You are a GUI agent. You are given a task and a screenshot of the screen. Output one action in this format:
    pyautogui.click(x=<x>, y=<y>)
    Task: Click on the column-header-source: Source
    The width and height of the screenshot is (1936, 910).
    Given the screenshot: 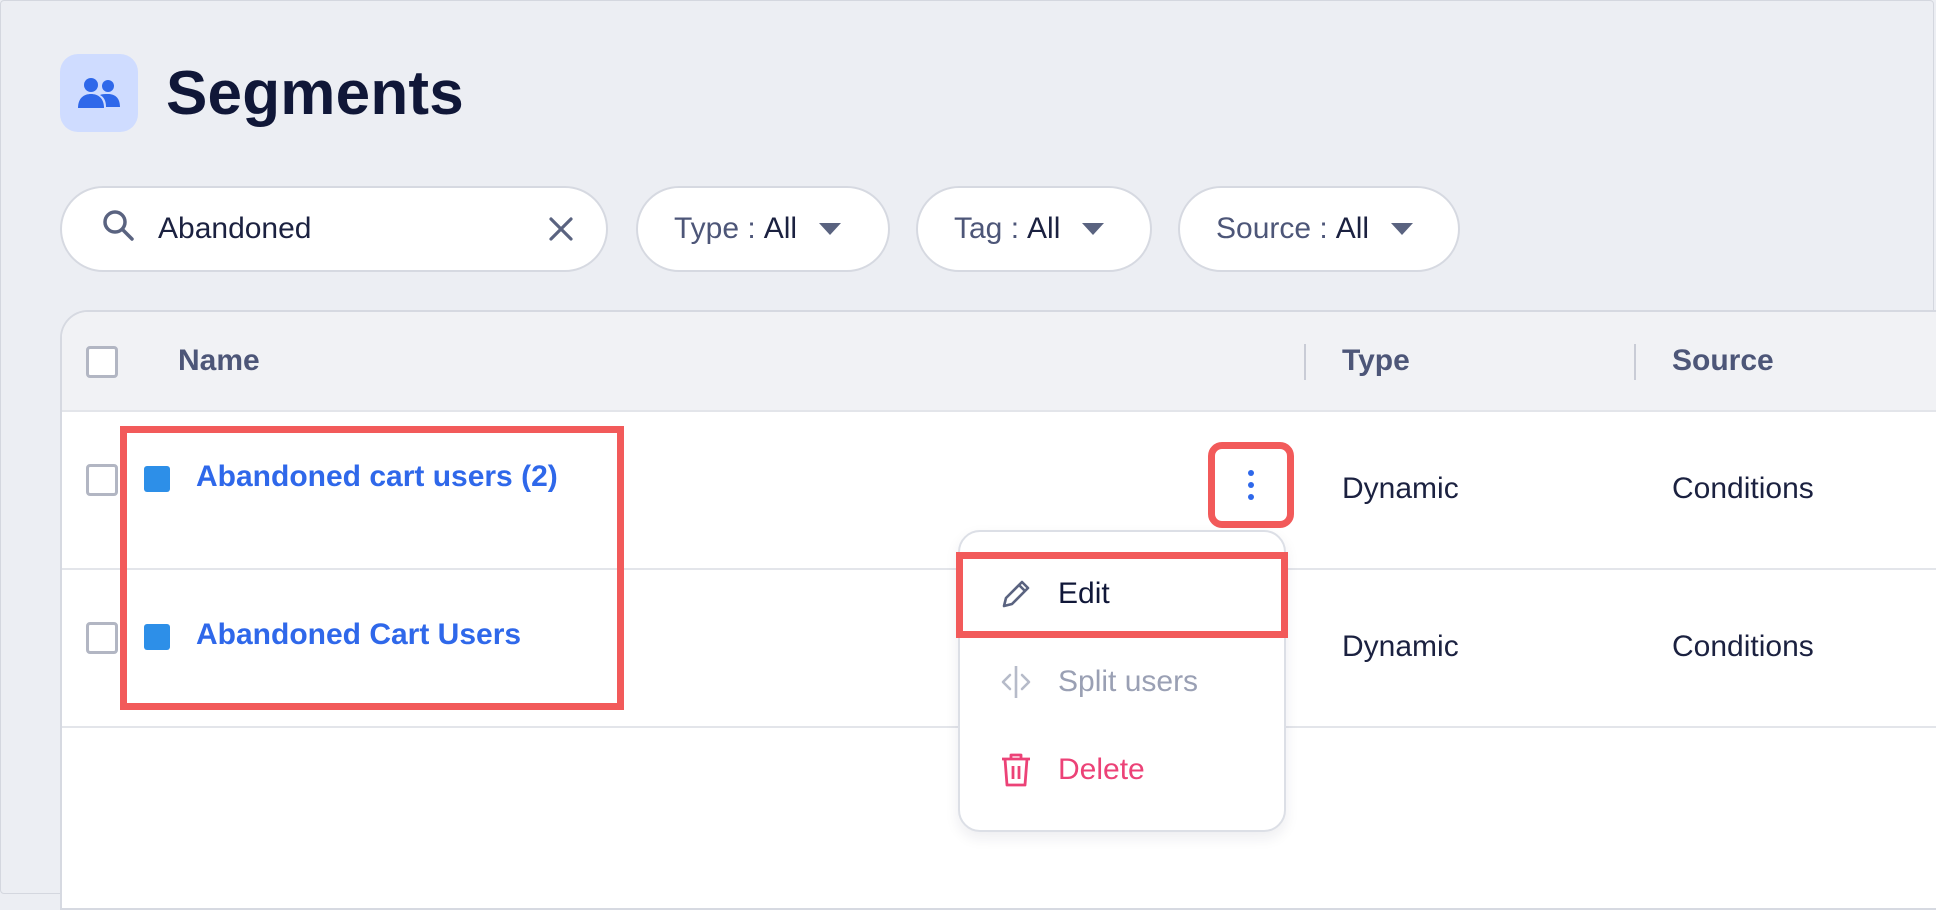 What is the action you would take?
    pyautogui.click(x=1723, y=361)
    